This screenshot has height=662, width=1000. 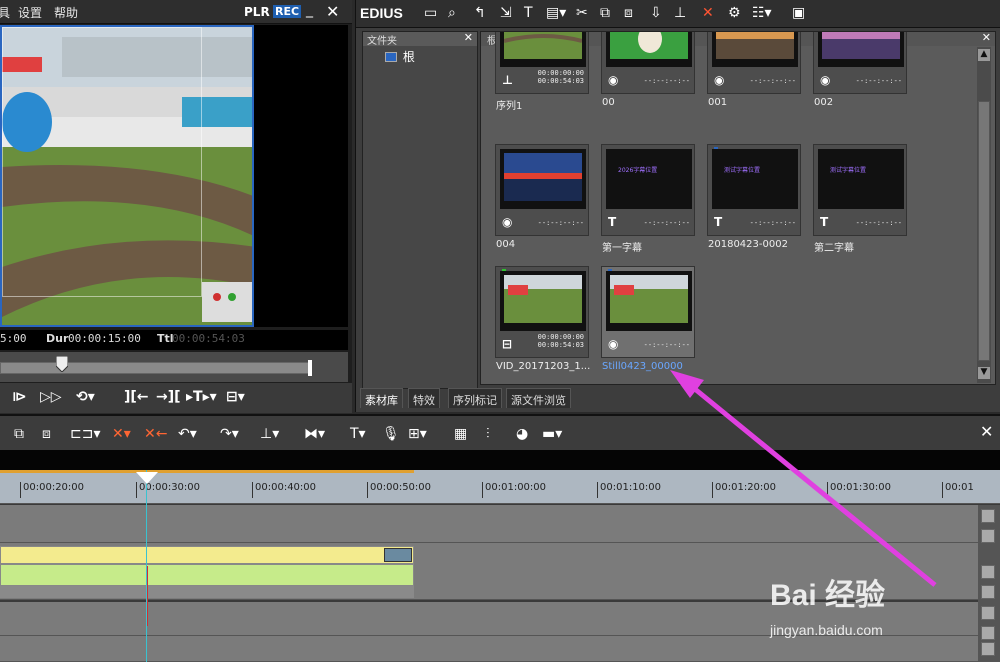 I want to click on title-icon: T▾, so click(x=358, y=434).